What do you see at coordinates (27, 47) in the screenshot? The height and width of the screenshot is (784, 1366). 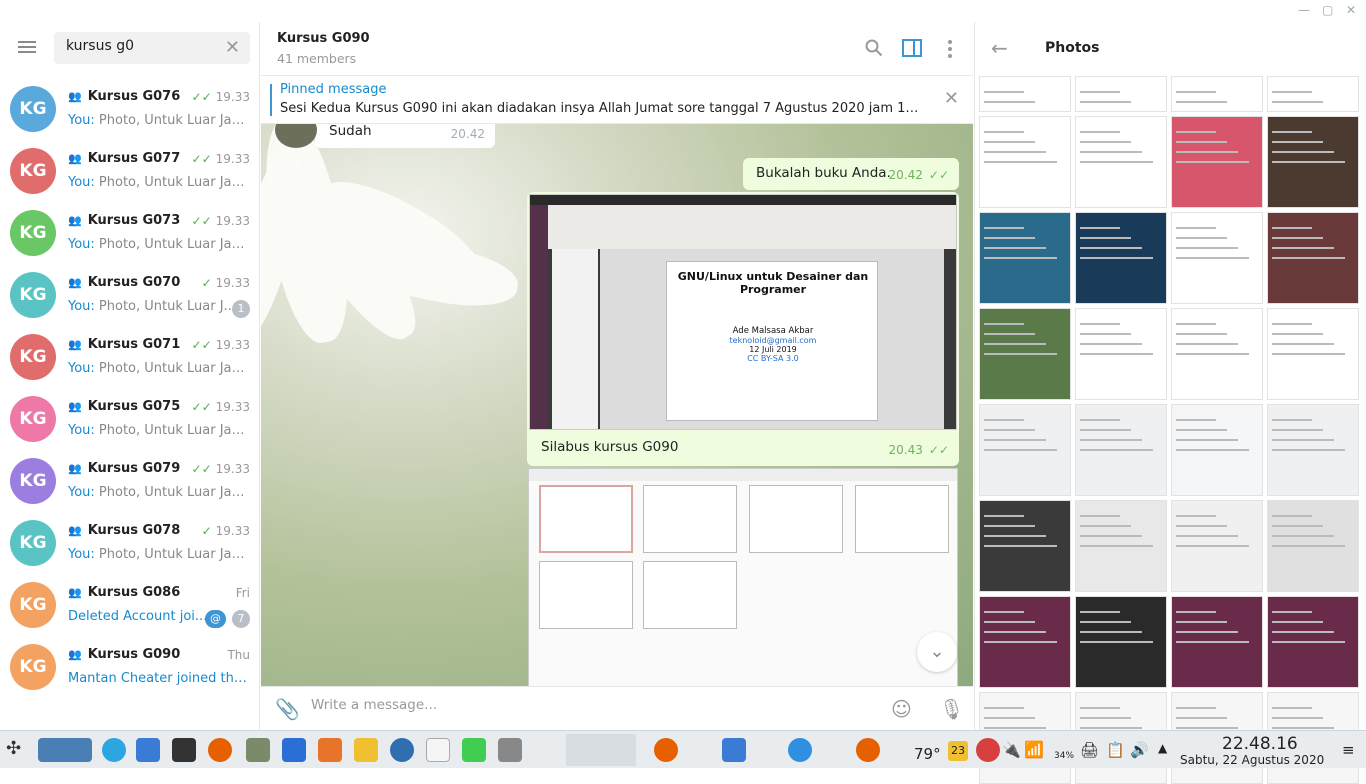 I see `menu-icon` at bounding box center [27, 47].